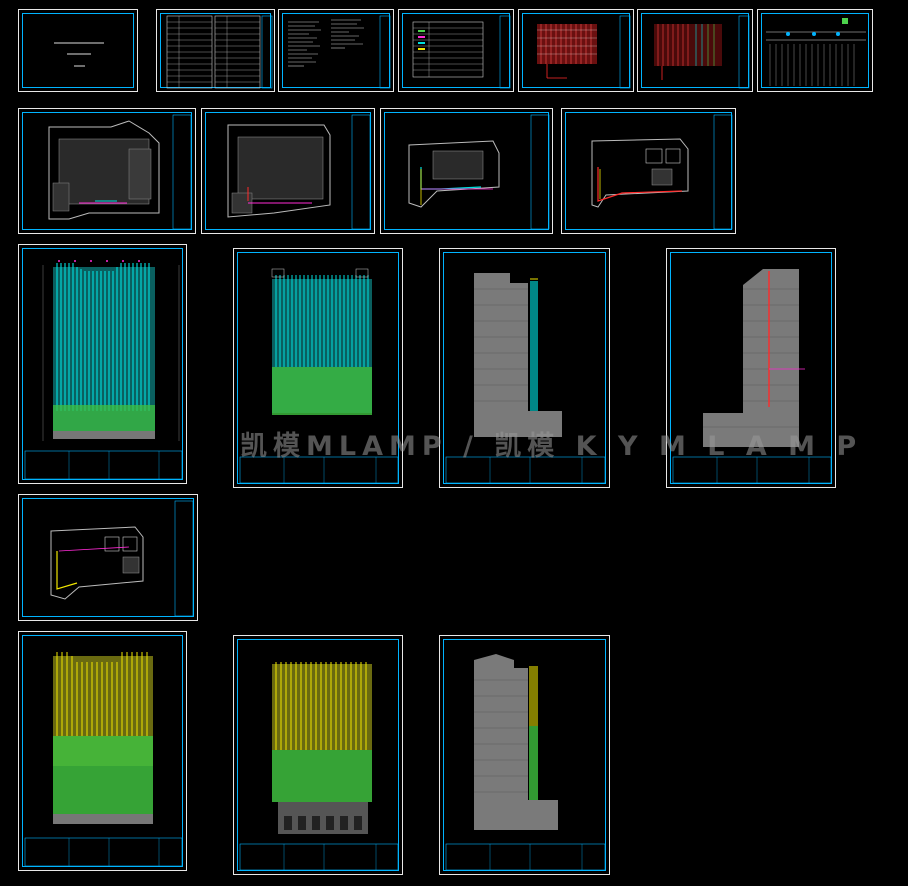 The image size is (908, 886). I want to click on watermark: 凯模MLAMP / 凯模 K Y M L A M P, so click(551, 446).